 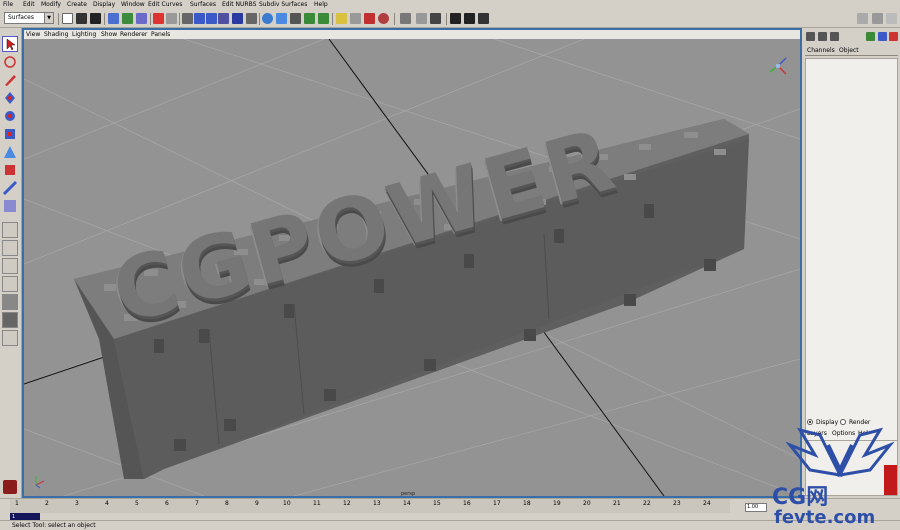 What do you see at coordinates (10, 206) in the screenshot?
I see `last-tool-icon` at bounding box center [10, 206].